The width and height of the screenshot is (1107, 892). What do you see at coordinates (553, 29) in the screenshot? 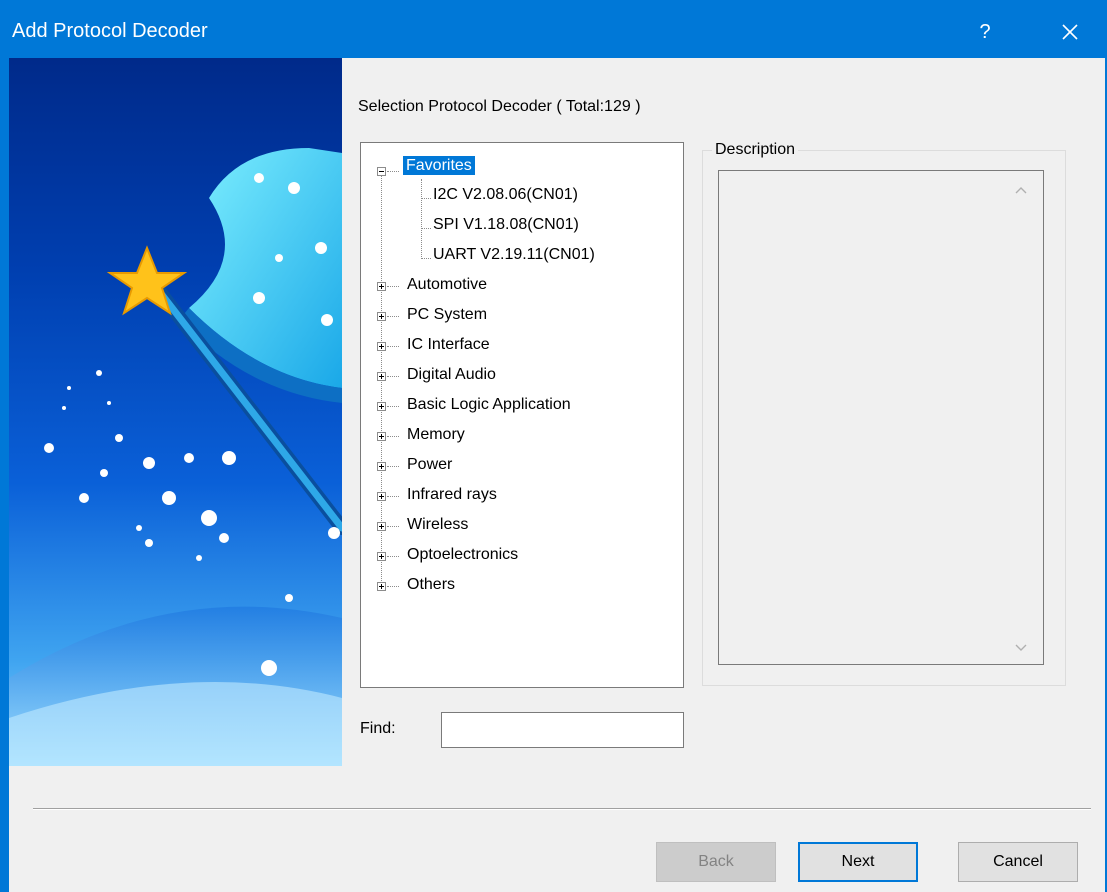
I see `title-bar: Add Protocol Decoder ?` at bounding box center [553, 29].